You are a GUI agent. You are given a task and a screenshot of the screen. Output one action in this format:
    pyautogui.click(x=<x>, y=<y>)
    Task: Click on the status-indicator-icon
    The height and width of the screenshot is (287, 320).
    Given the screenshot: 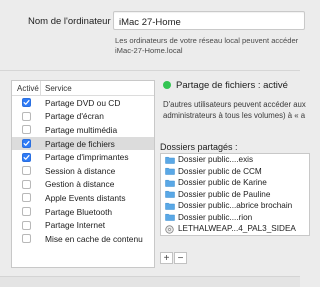 What is the action you would take?
    pyautogui.click(x=167, y=85)
    